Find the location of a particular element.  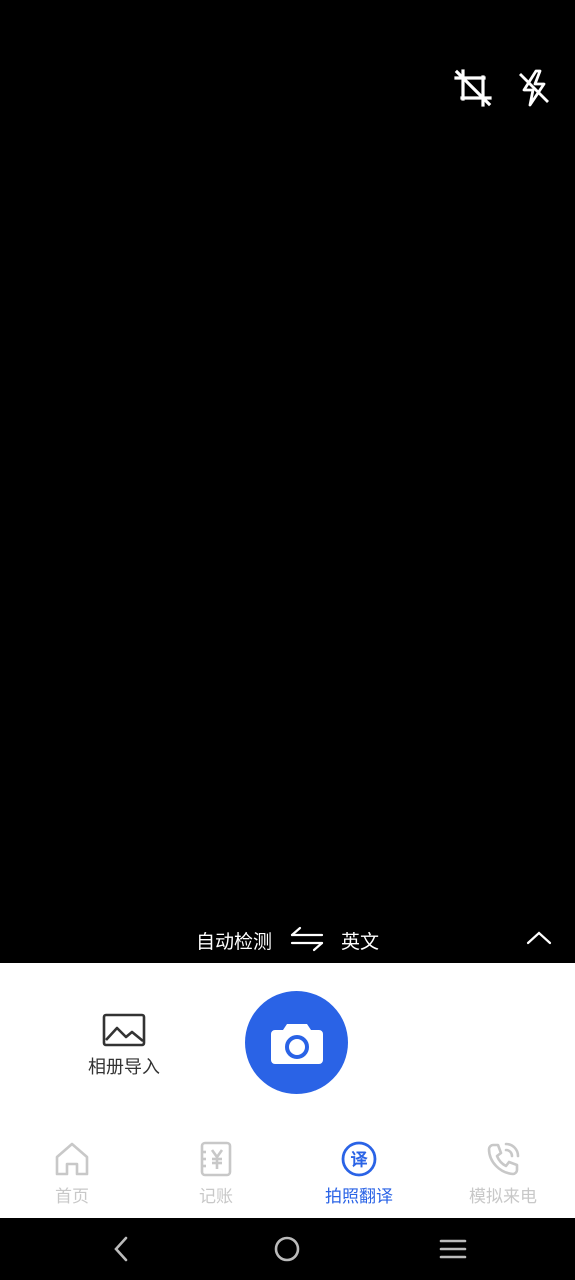

home-icon is located at coordinates (72, 1159).